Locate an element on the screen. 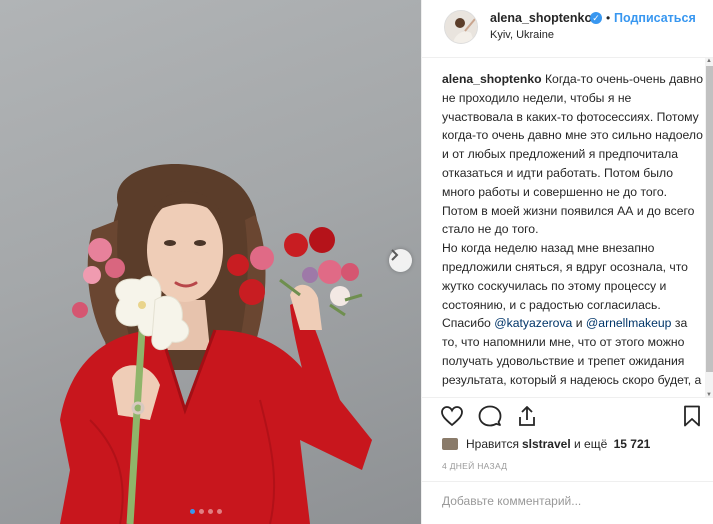  bookmark-icon is located at coordinates (692, 416).